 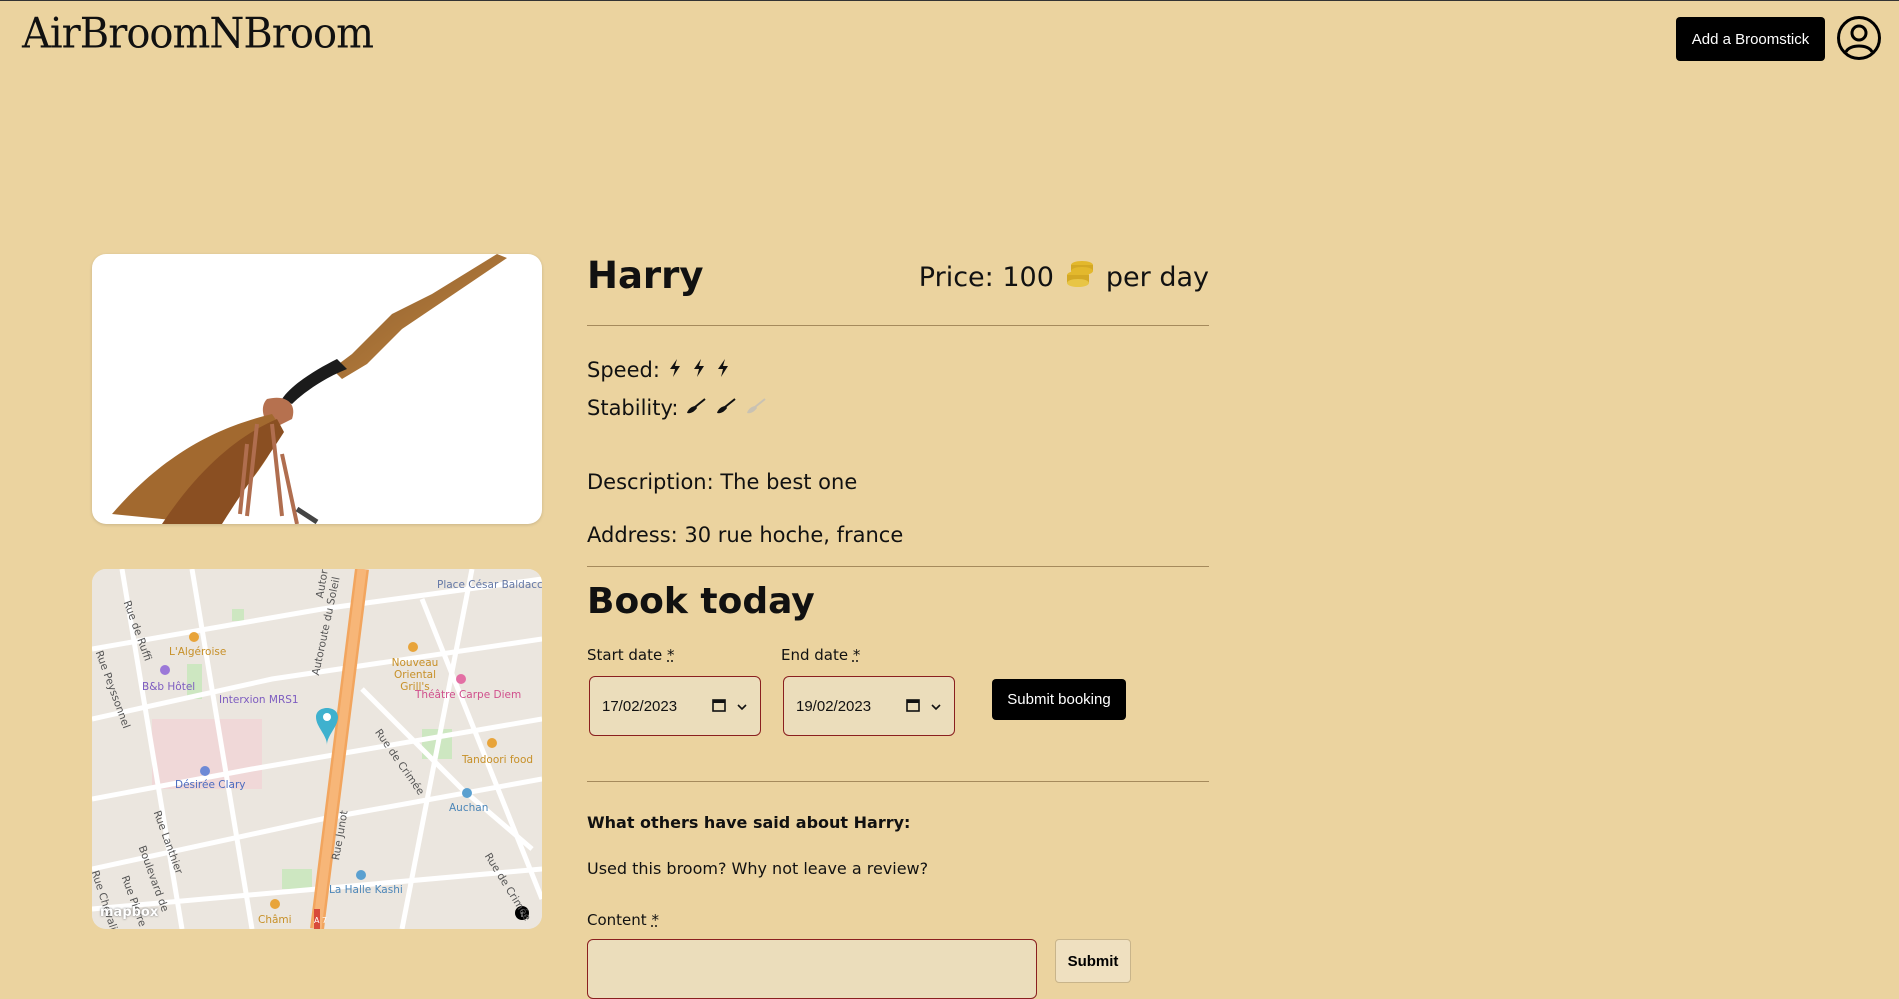 I want to click on map-label-place-cesar: Place César Baldaccini, so click(x=489, y=585).